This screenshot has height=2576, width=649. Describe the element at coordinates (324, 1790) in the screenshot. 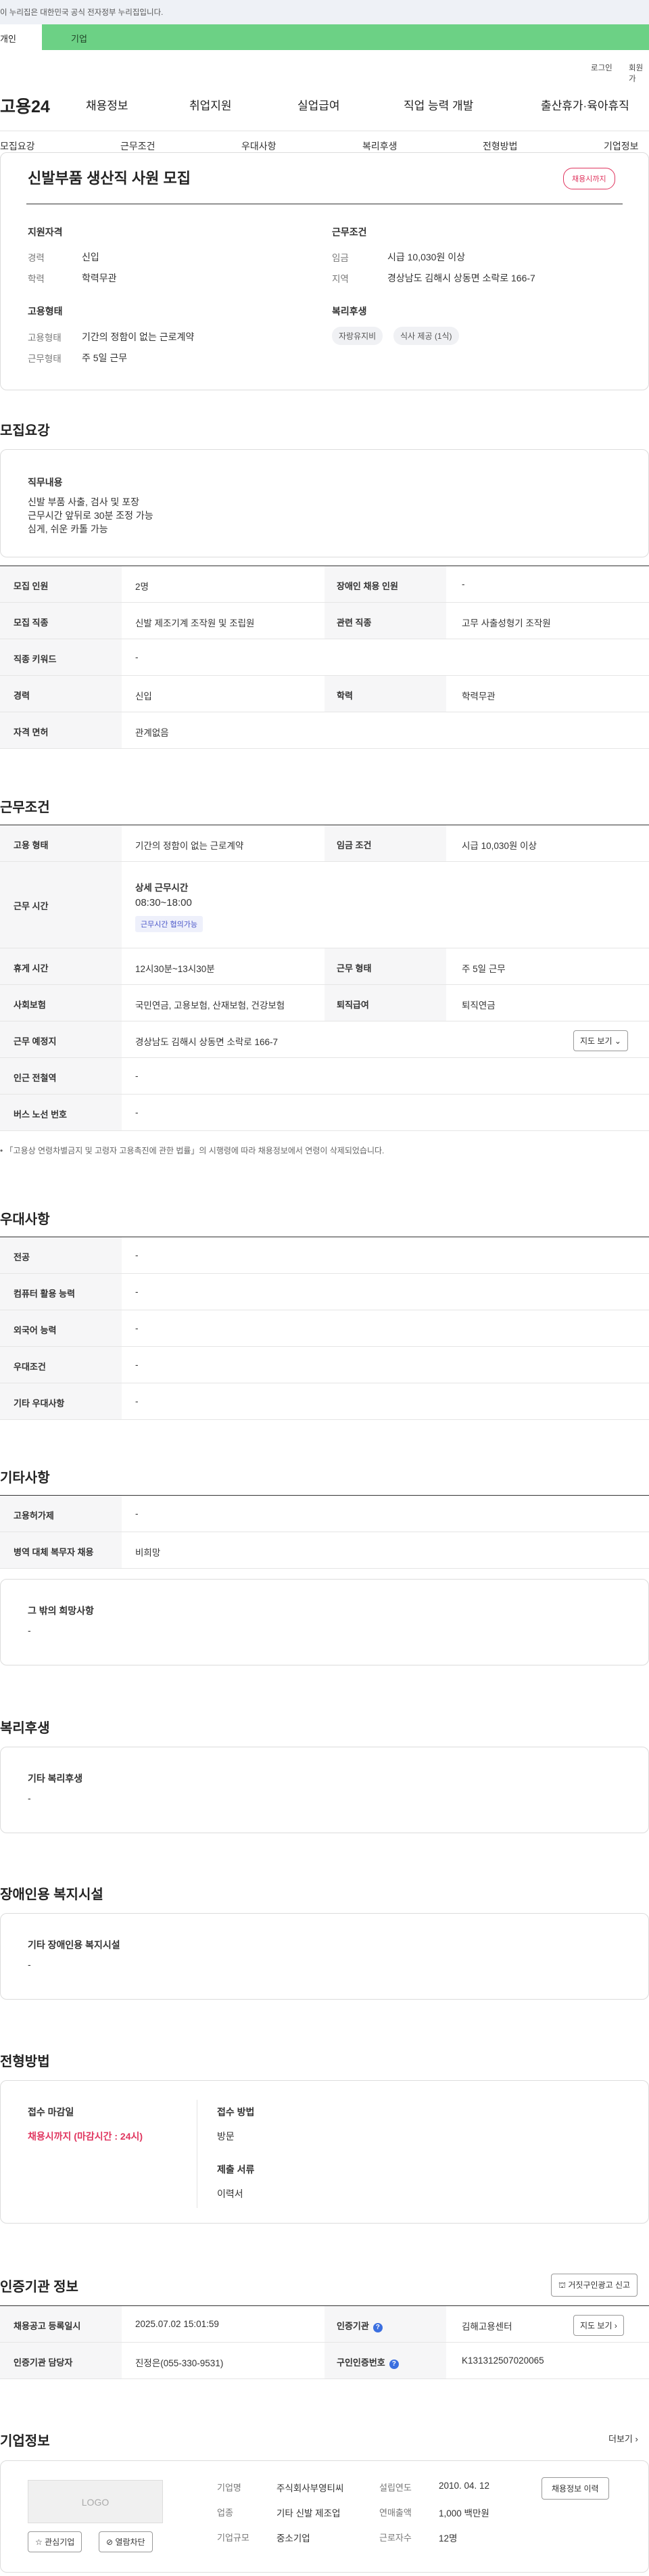

I see `welfare-card: 기타 복리후생 -` at that location.